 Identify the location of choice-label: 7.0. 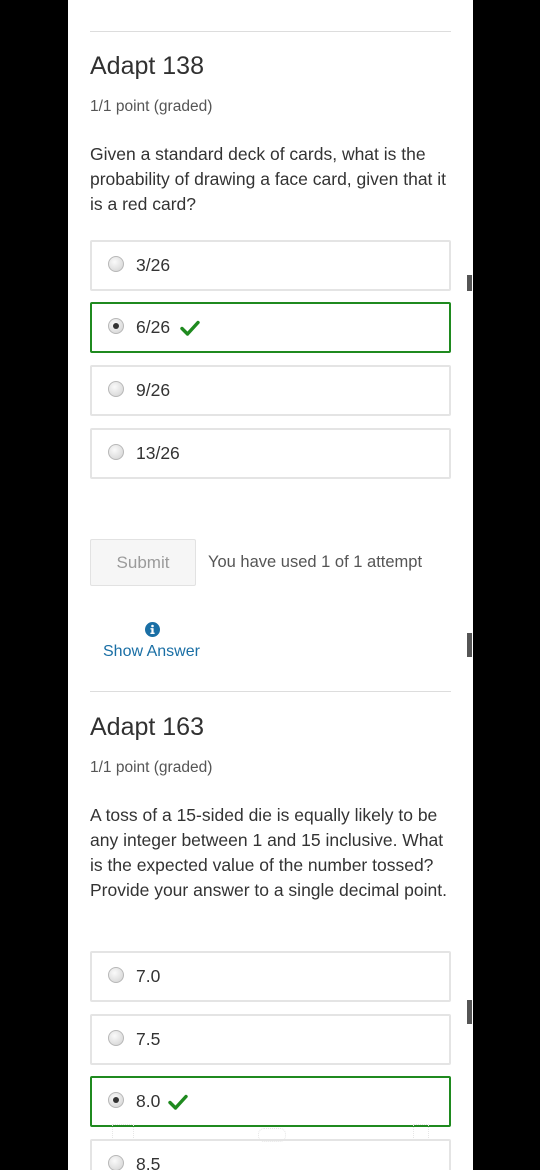
(148, 976).